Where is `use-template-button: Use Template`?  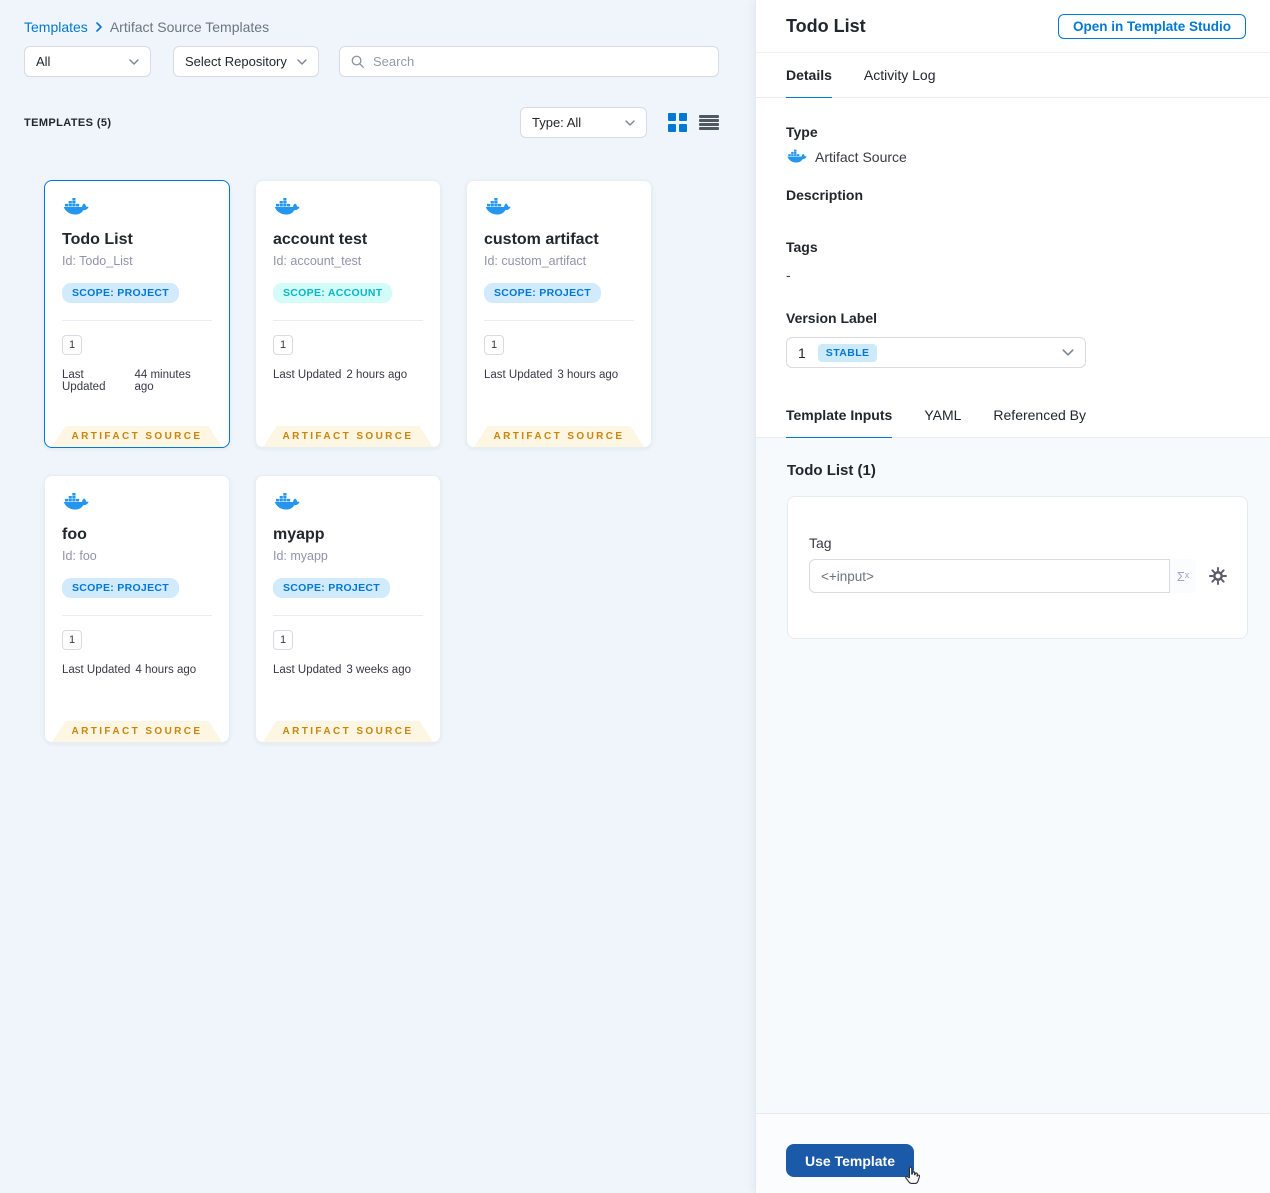
use-template-button: Use Template is located at coordinates (850, 1160).